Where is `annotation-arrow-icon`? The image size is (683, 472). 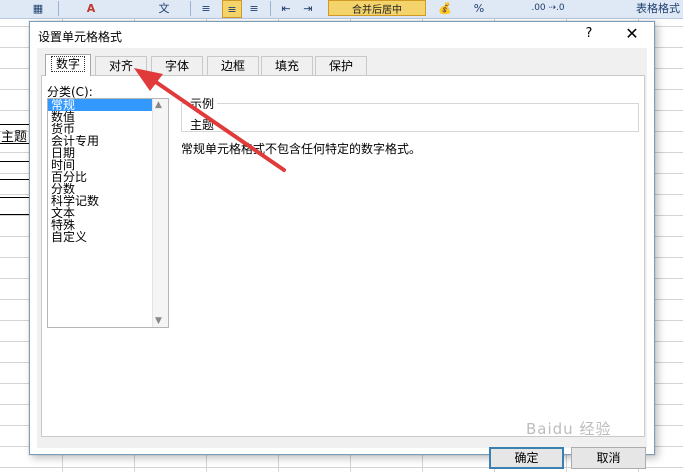
annotation-arrow-icon is located at coordinates (210, 120).